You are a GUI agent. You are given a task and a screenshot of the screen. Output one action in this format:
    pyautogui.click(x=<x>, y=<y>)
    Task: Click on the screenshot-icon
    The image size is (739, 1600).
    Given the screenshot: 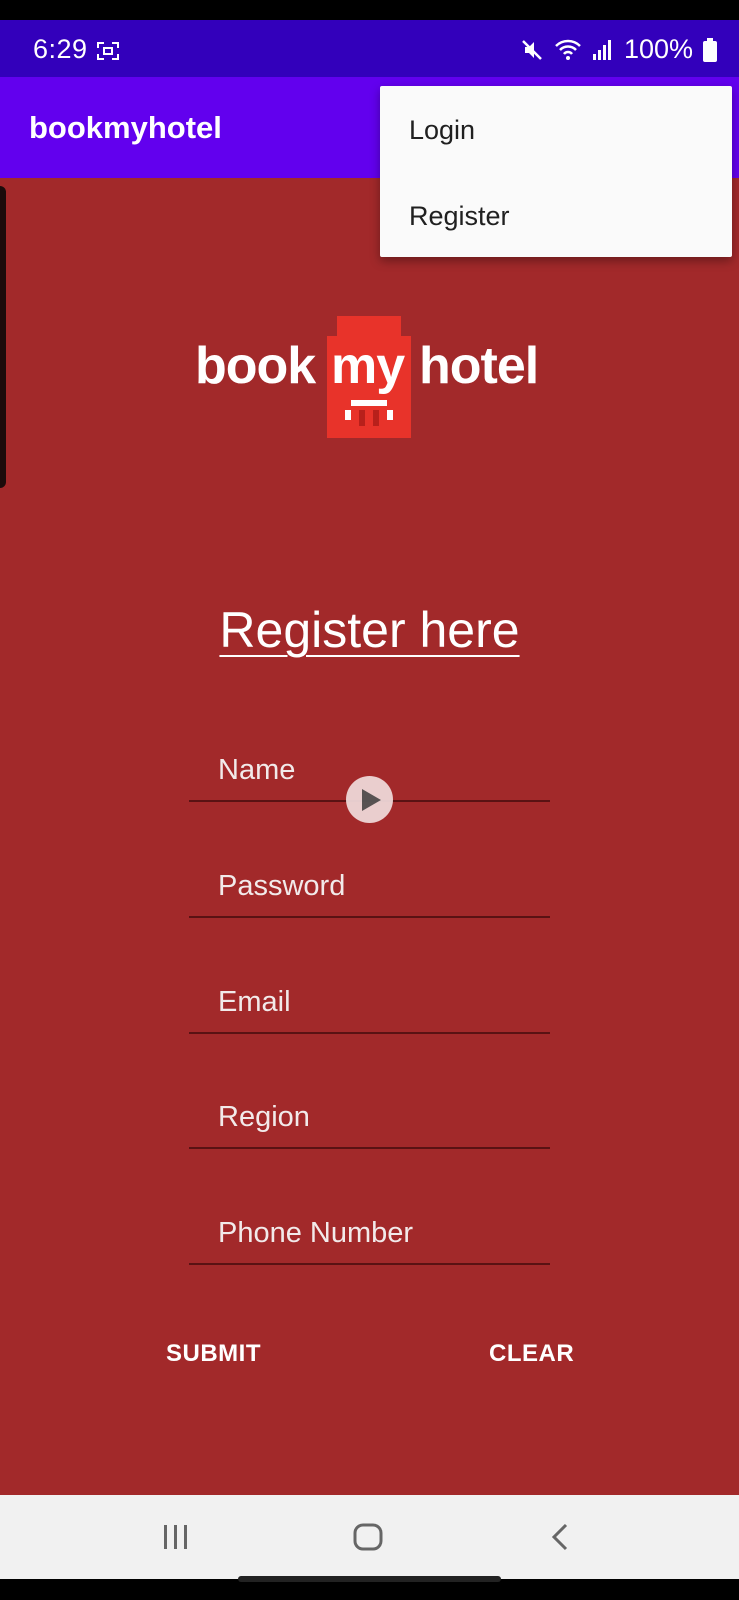 What is the action you would take?
    pyautogui.click(x=108, y=51)
    